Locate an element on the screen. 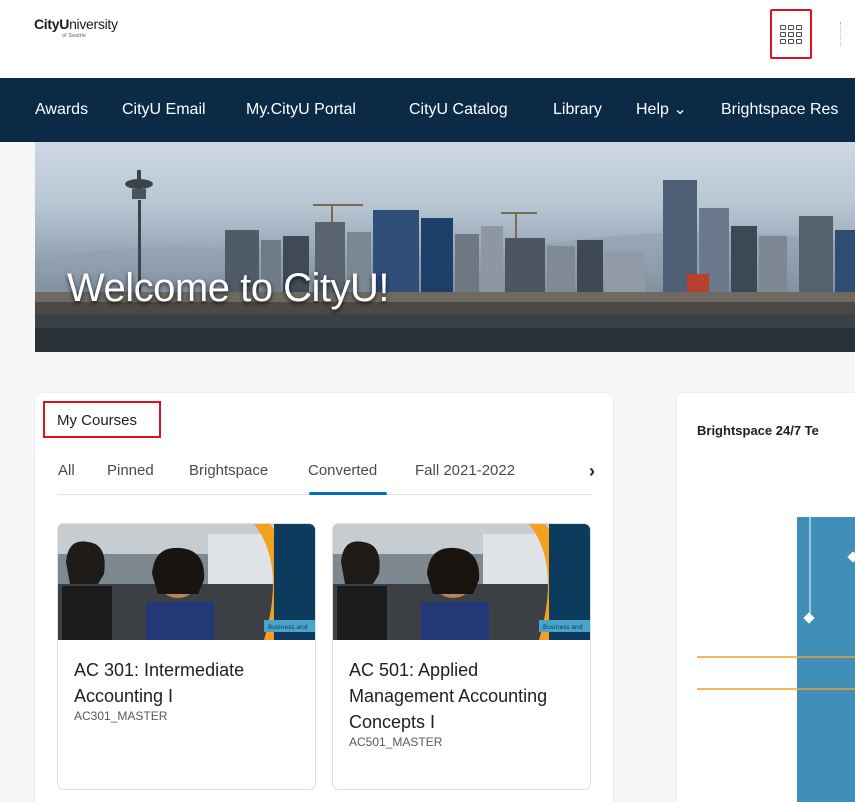  course-code: AC501_MASTER is located at coordinates (396, 742).